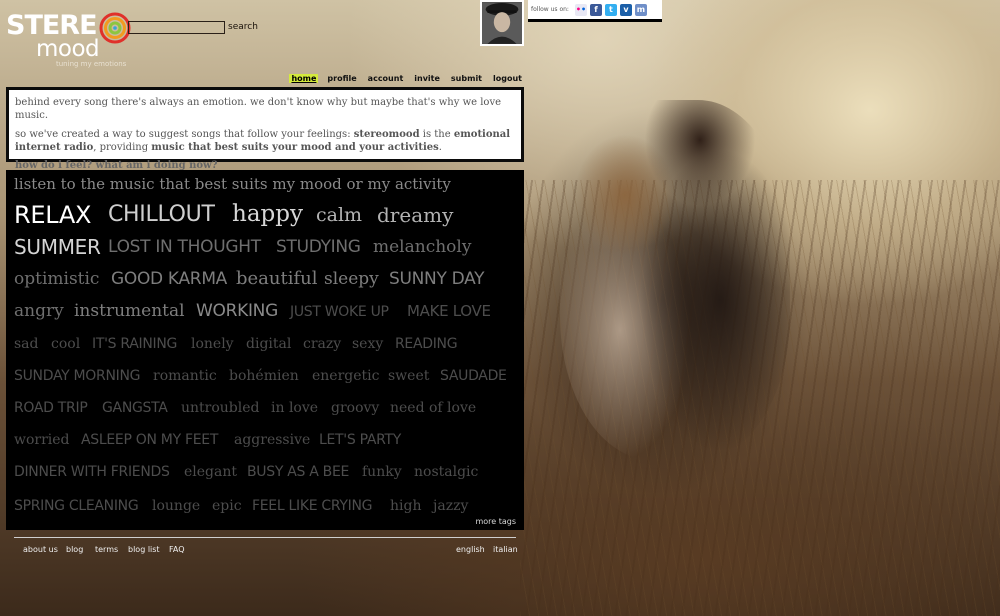 Image resolution: width=1000 pixels, height=616 pixels. What do you see at coordinates (507, 78) in the screenshot?
I see `nav-logout: logout` at bounding box center [507, 78].